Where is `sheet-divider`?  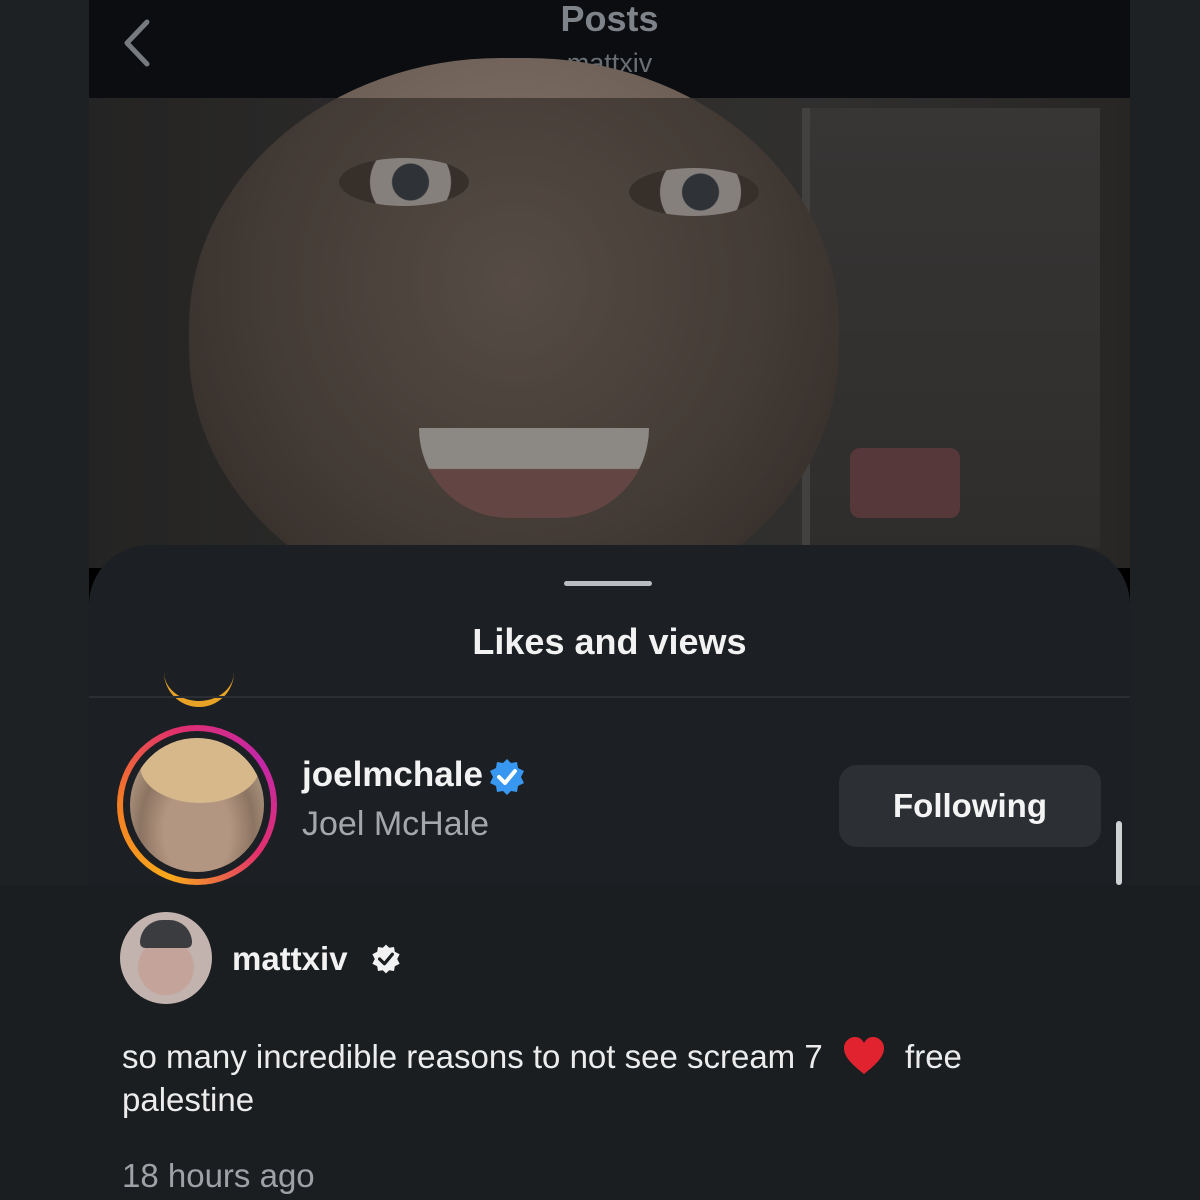 sheet-divider is located at coordinates (609, 697).